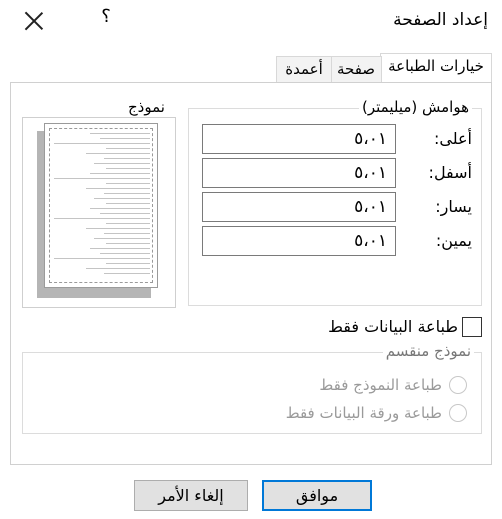 Image resolution: width=502 pixels, height=519 pixels. What do you see at coordinates (299, 241) in the screenshot?
I see `right-margin-field: ٥،٠١` at bounding box center [299, 241].